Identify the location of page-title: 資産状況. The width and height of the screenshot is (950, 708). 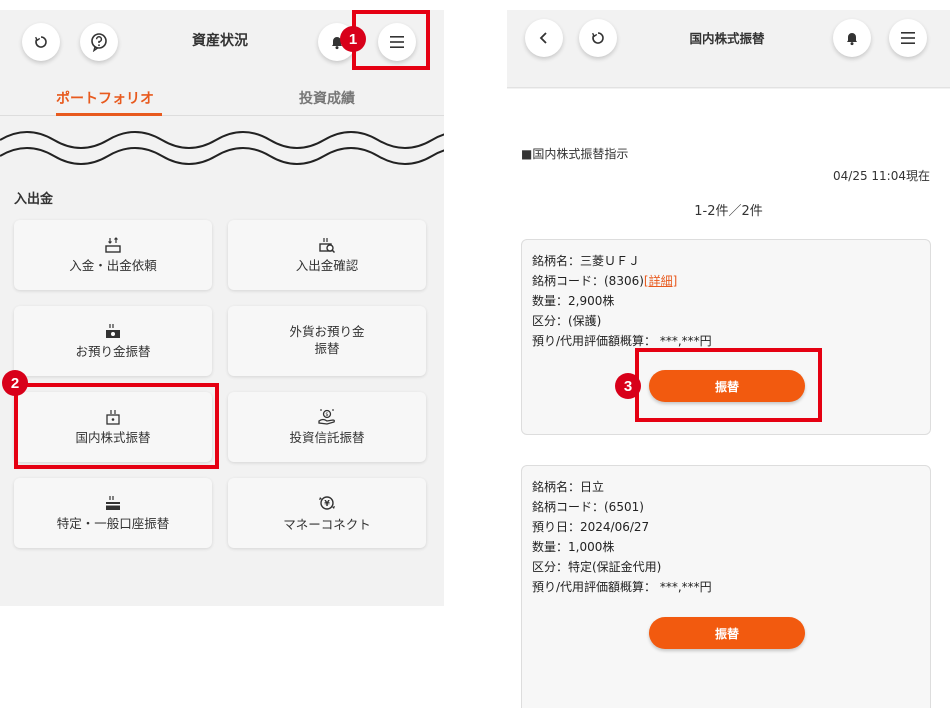
(220, 41).